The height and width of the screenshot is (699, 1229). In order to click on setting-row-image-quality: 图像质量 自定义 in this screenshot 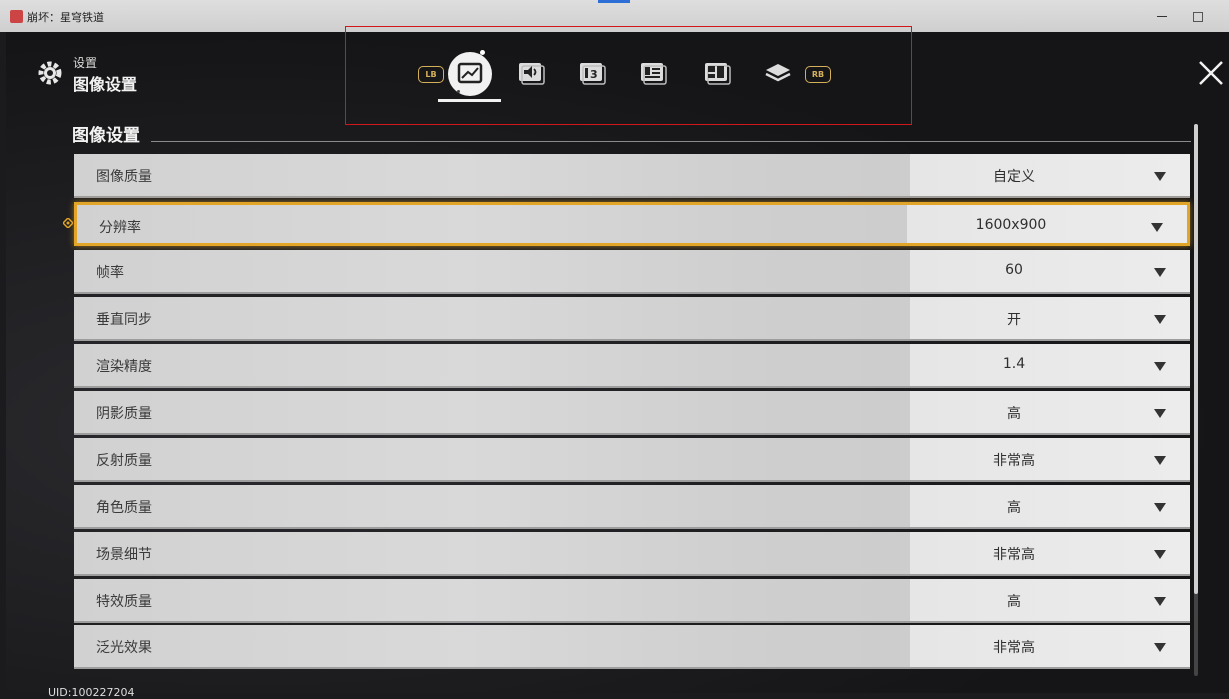, I will do `click(632, 176)`.